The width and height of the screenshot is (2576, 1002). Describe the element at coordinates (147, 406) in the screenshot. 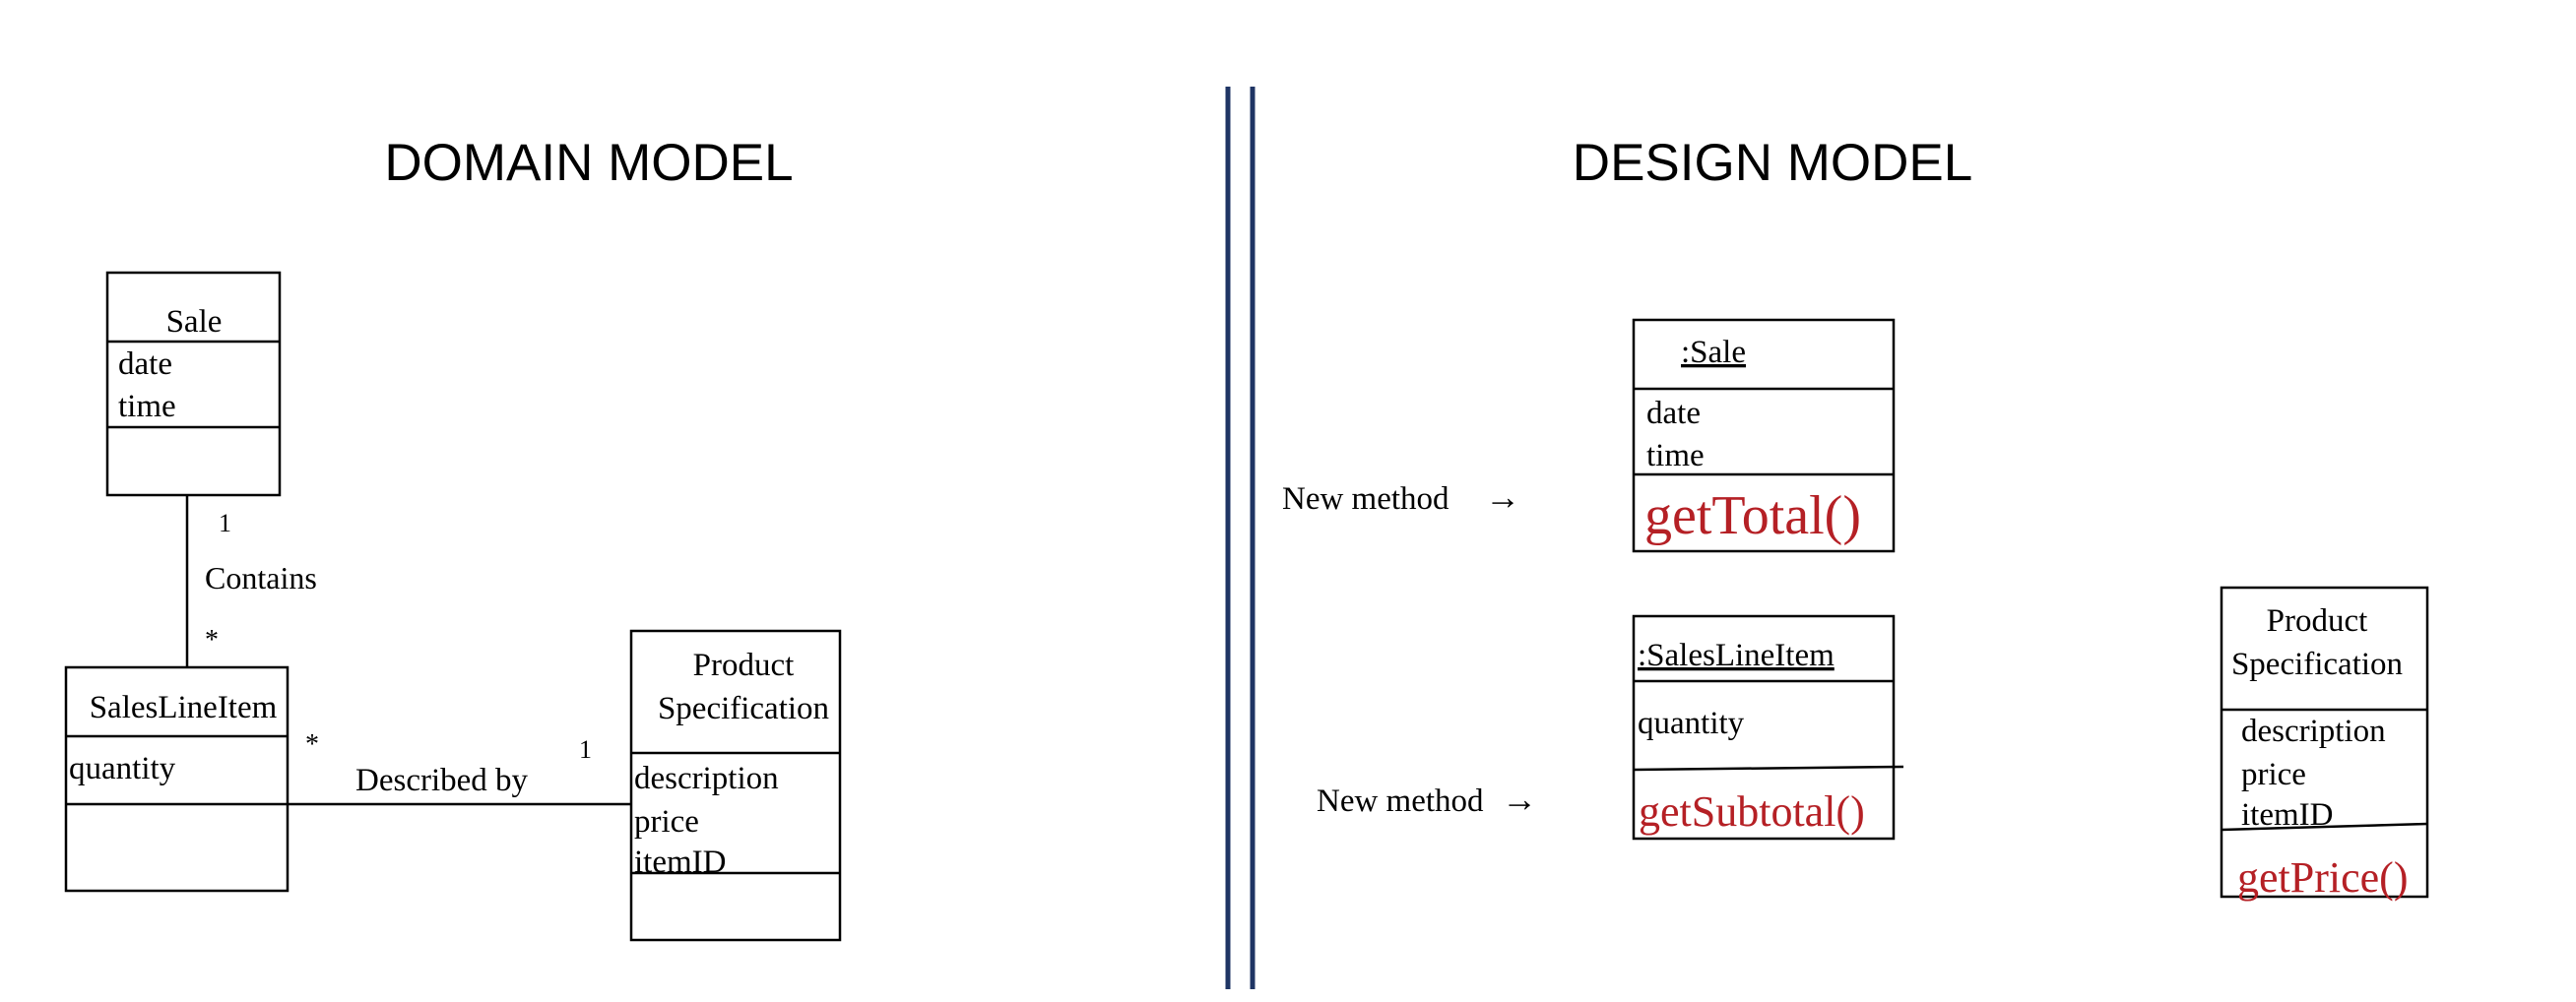

I see `domain-sale-attr: time` at that location.